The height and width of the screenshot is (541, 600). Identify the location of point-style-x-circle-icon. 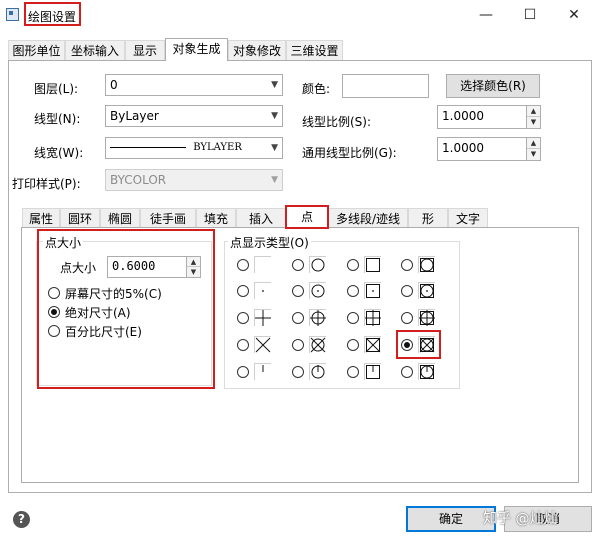
(318, 345).